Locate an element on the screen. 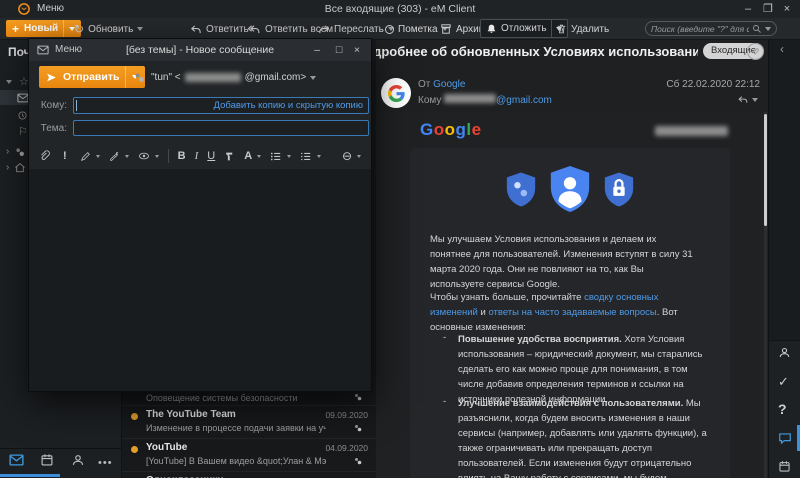  search-box is located at coordinates (711, 28).